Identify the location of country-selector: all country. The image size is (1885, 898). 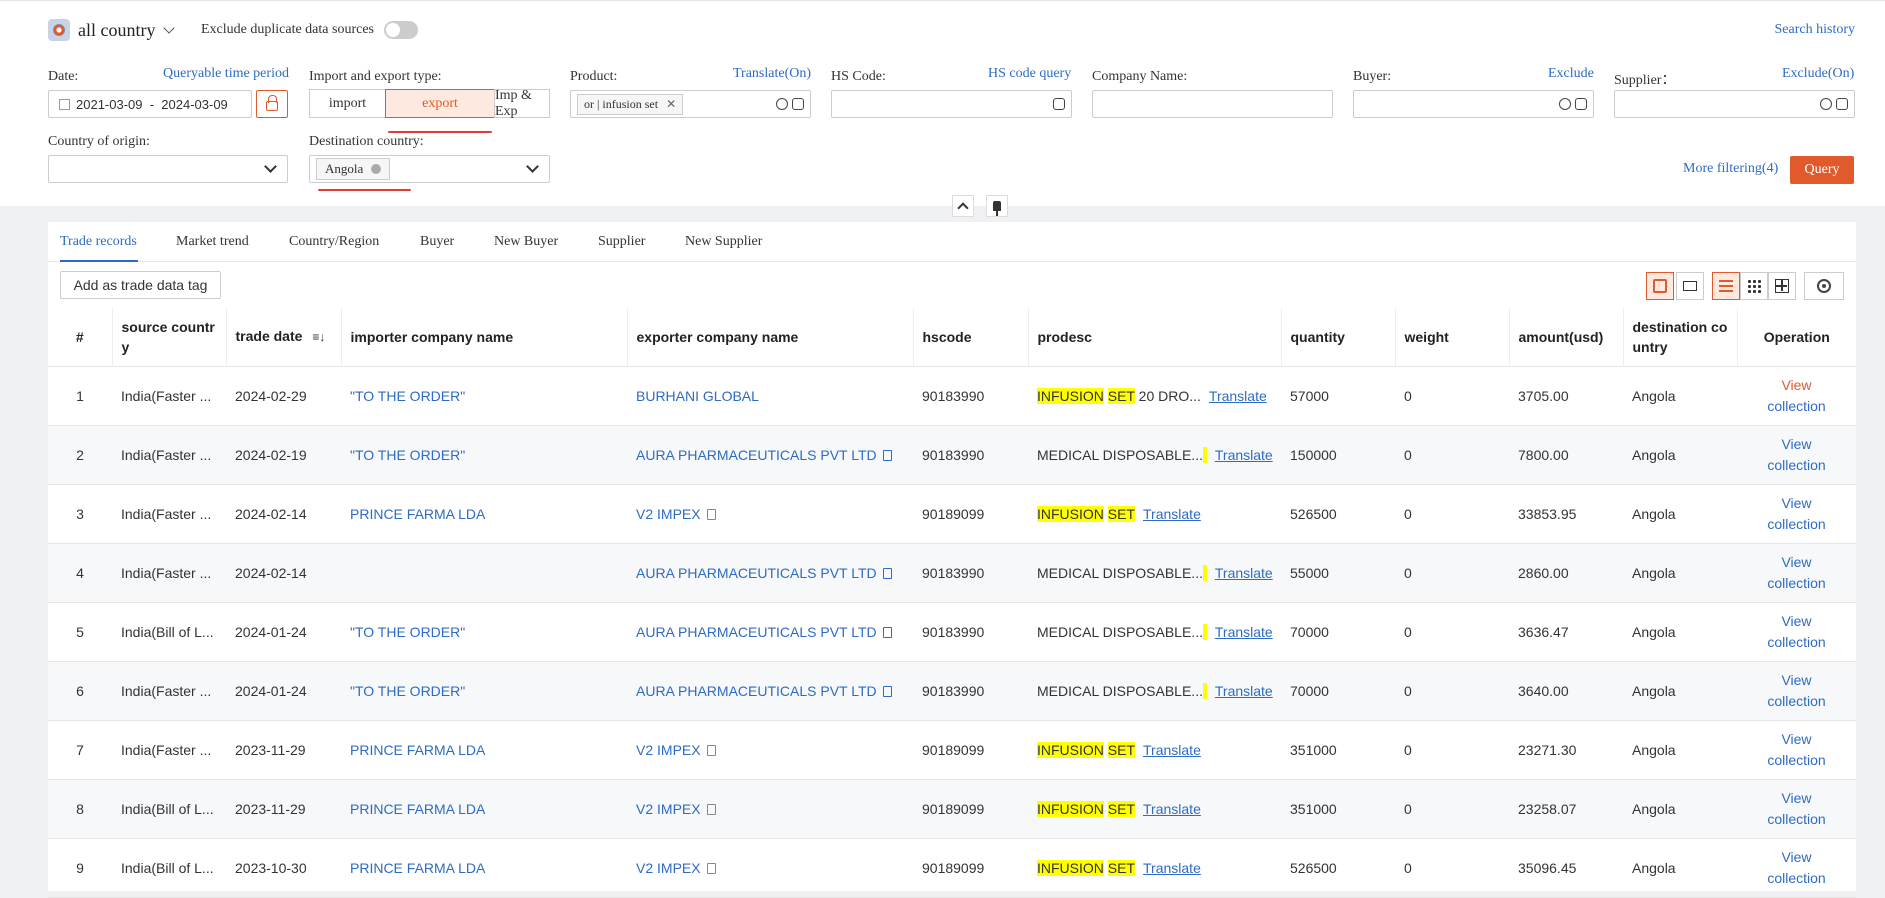
(112, 30).